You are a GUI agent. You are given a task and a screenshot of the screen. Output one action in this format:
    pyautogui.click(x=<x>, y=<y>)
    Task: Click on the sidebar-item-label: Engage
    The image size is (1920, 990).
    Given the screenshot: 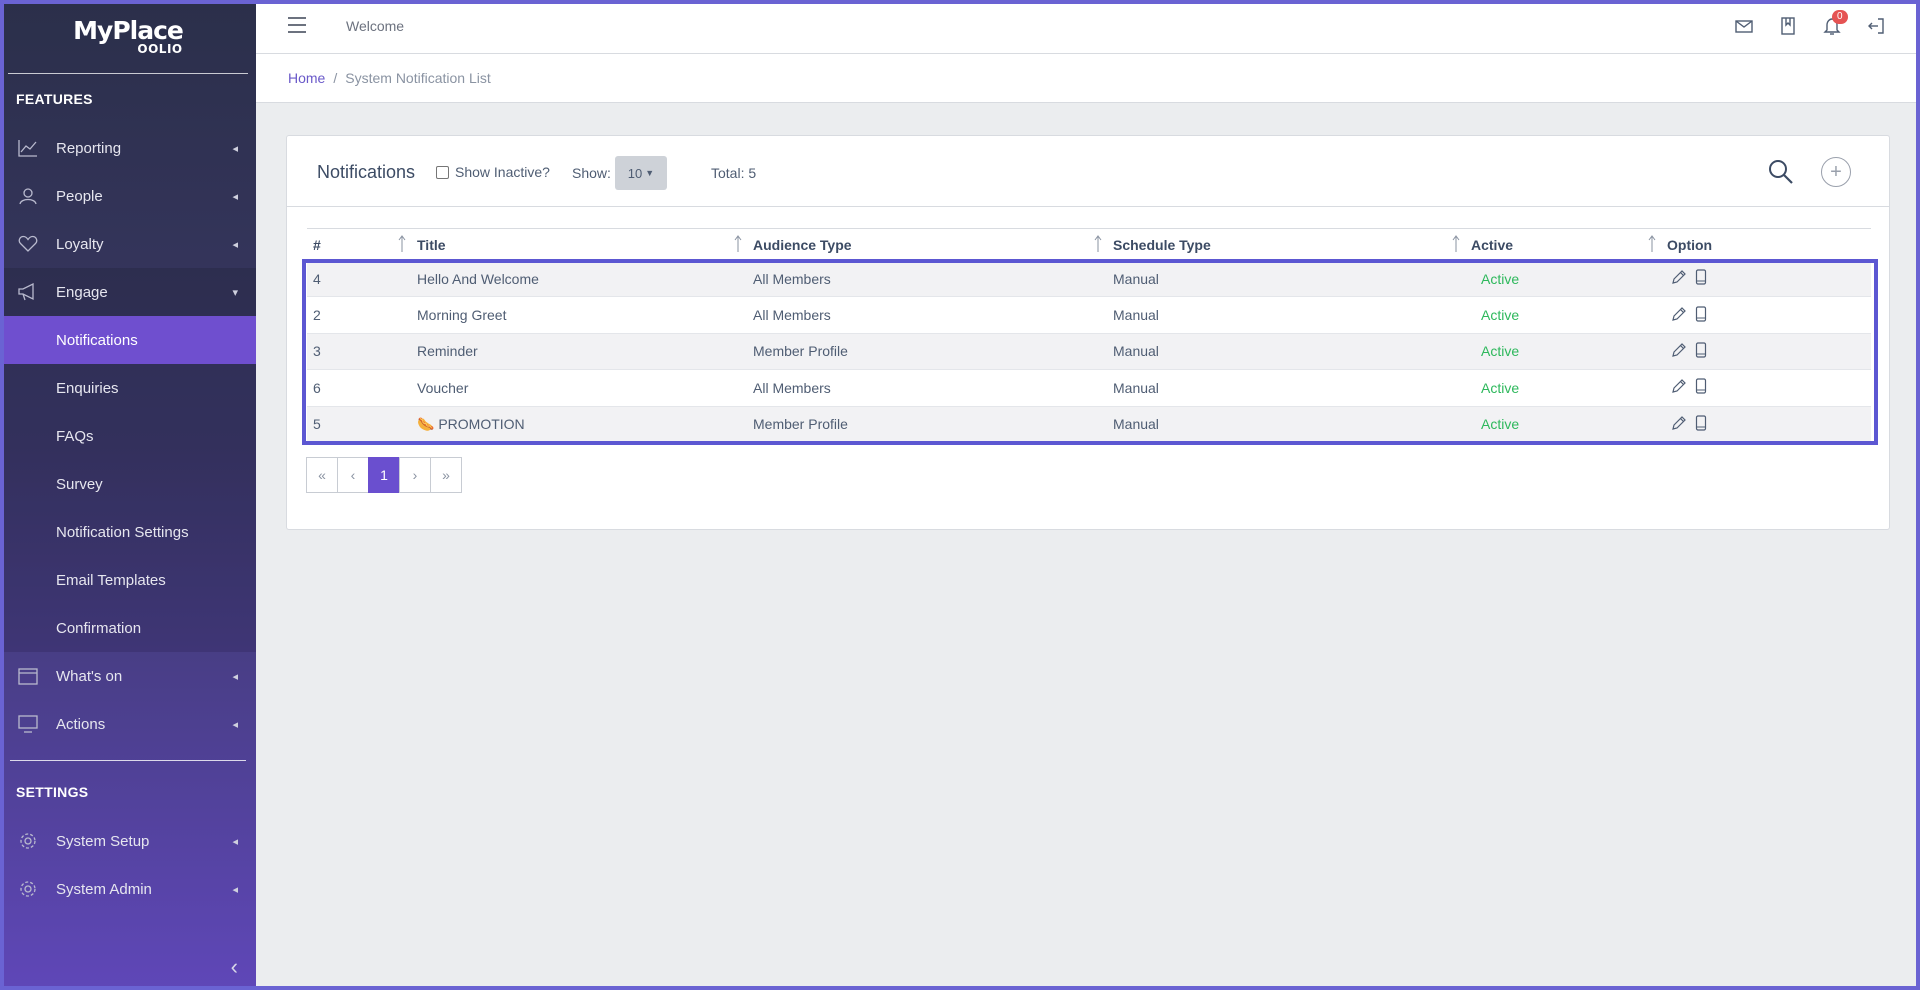 What is the action you would take?
    pyautogui.click(x=82, y=292)
    